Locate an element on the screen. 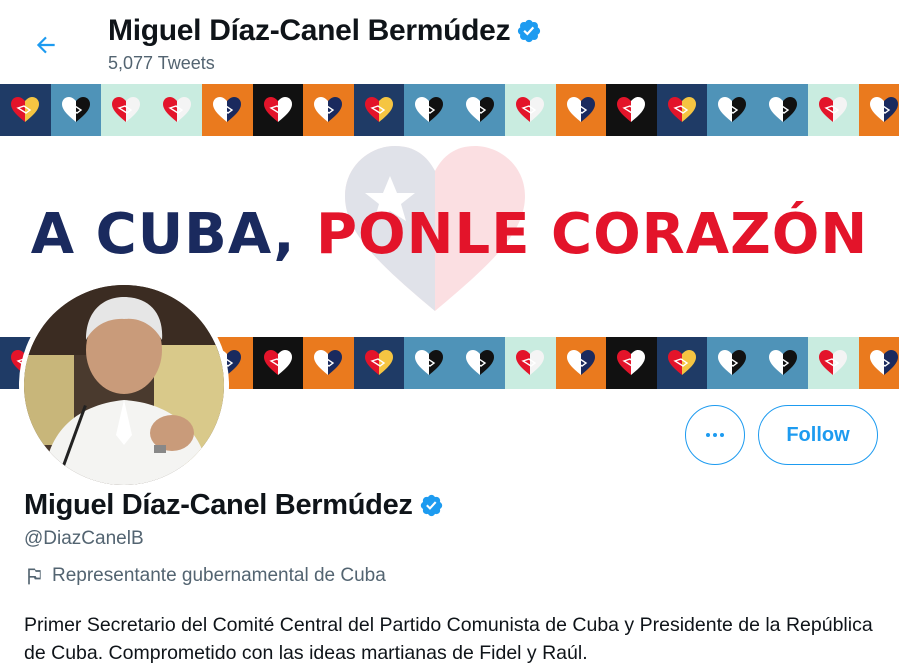  more-horizontal-icon is located at coordinates (715, 435).